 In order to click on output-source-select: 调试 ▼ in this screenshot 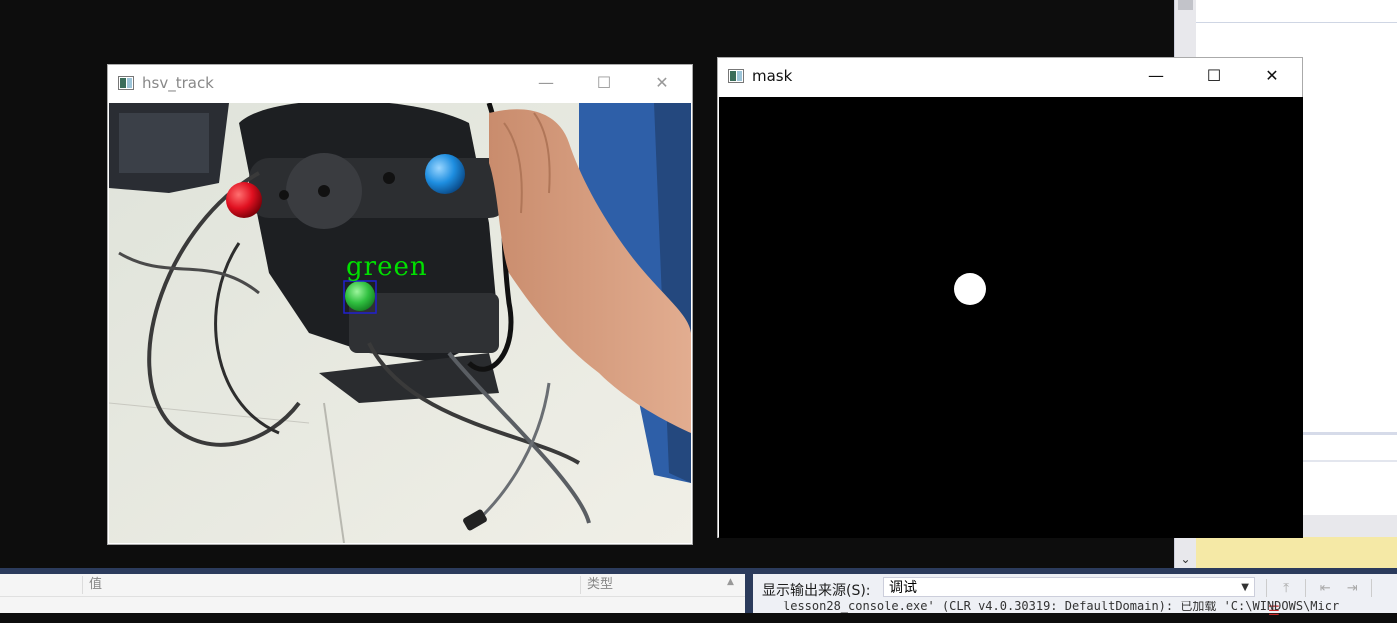, I will do `click(1069, 587)`.